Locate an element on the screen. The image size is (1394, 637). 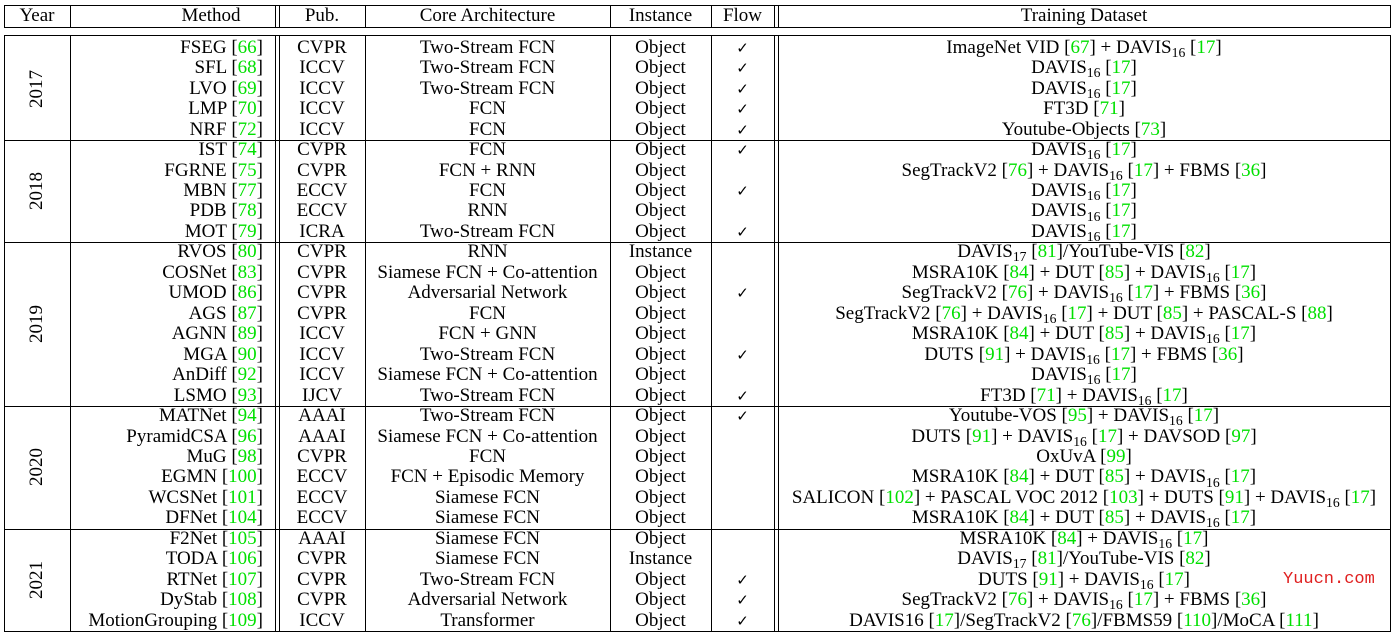
citation-number: 109 is located at coordinates (242, 620).